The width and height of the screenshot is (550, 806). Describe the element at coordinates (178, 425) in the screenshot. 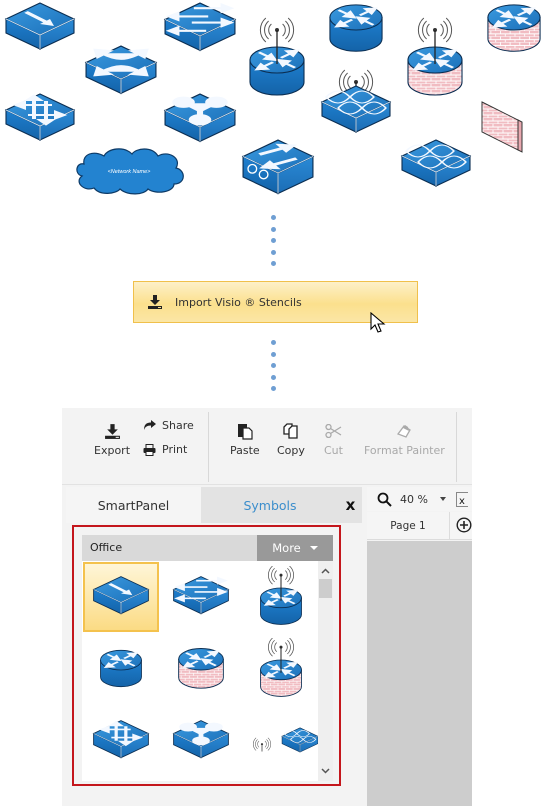

I see `share-label: Share` at that location.